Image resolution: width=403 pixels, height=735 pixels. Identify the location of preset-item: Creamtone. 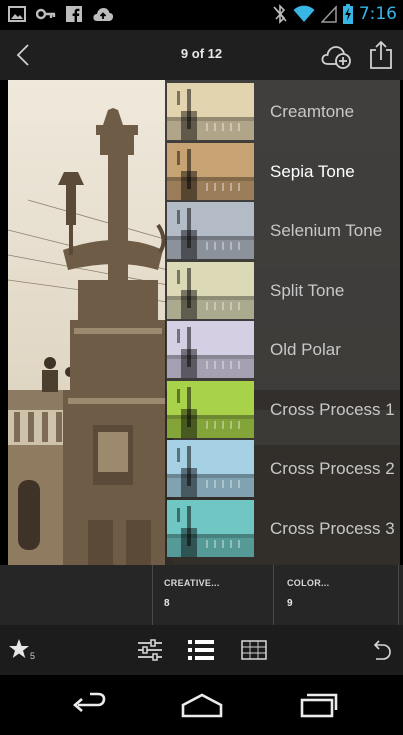
(282, 111).